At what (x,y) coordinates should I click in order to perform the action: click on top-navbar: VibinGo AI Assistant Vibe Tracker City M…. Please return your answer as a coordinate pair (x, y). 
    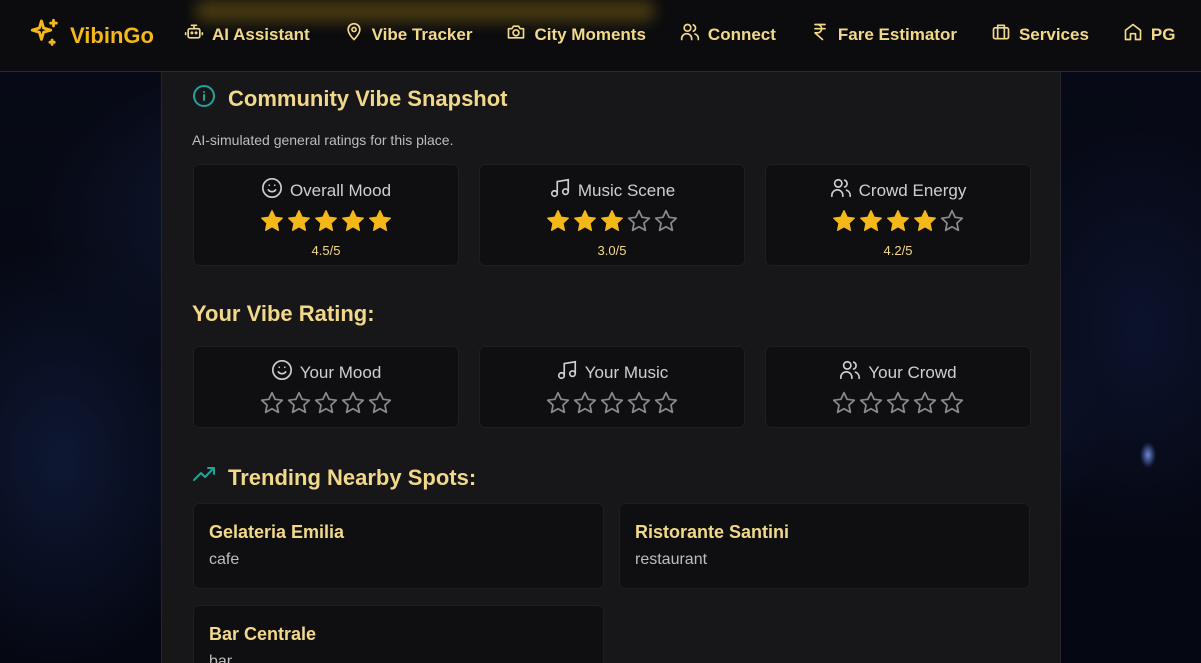
    Looking at the image, I should click on (600, 36).